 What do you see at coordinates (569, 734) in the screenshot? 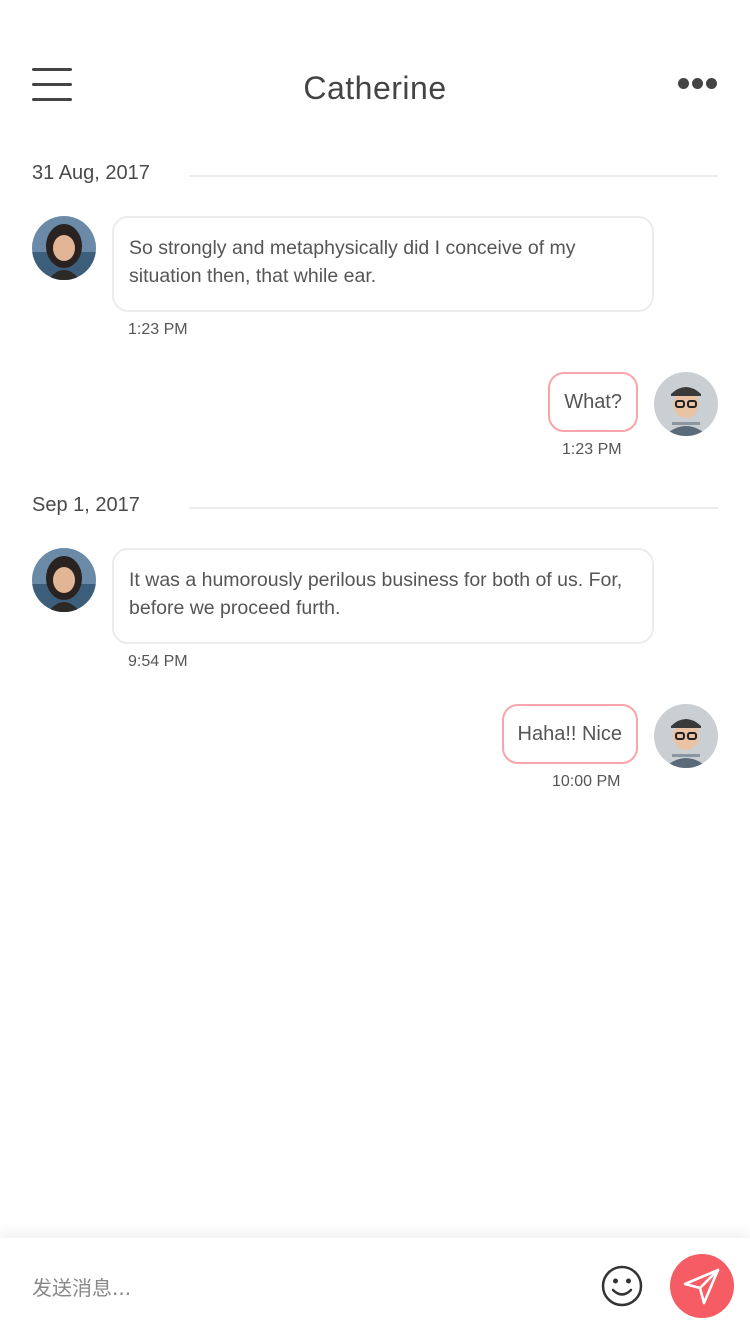
I see `outgoing-message-bubble: Haha!! Nice` at bounding box center [569, 734].